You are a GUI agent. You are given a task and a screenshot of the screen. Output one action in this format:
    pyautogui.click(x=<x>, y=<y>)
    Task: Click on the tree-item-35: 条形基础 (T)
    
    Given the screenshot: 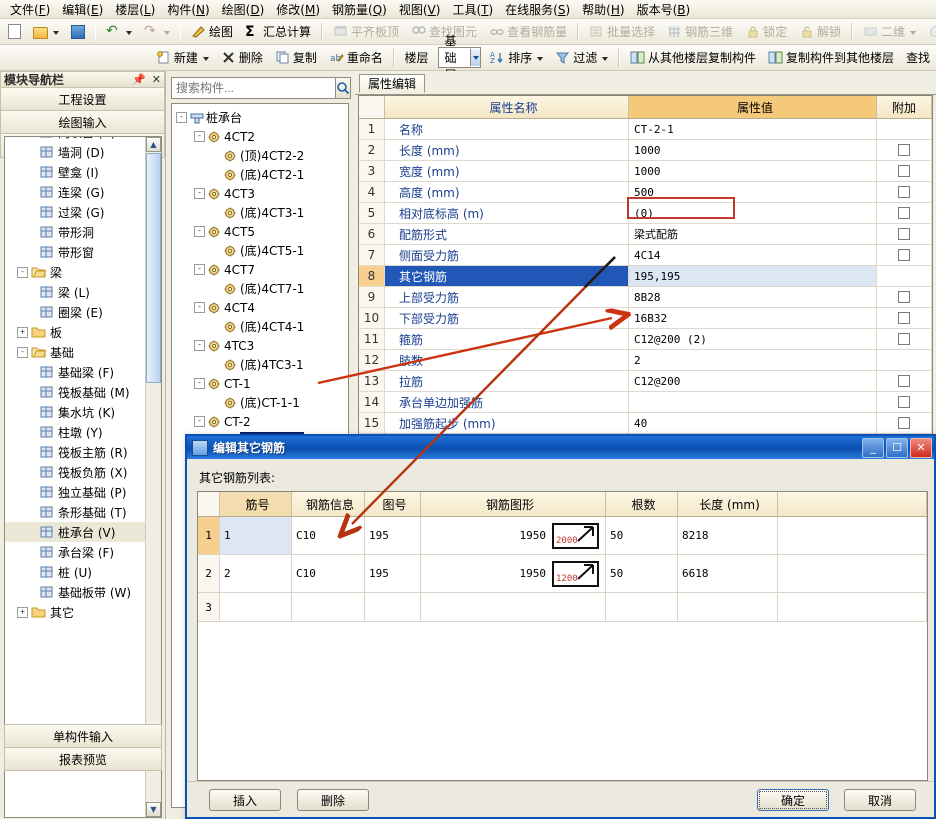 What is the action you would take?
    pyautogui.click(x=76, y=512)
    